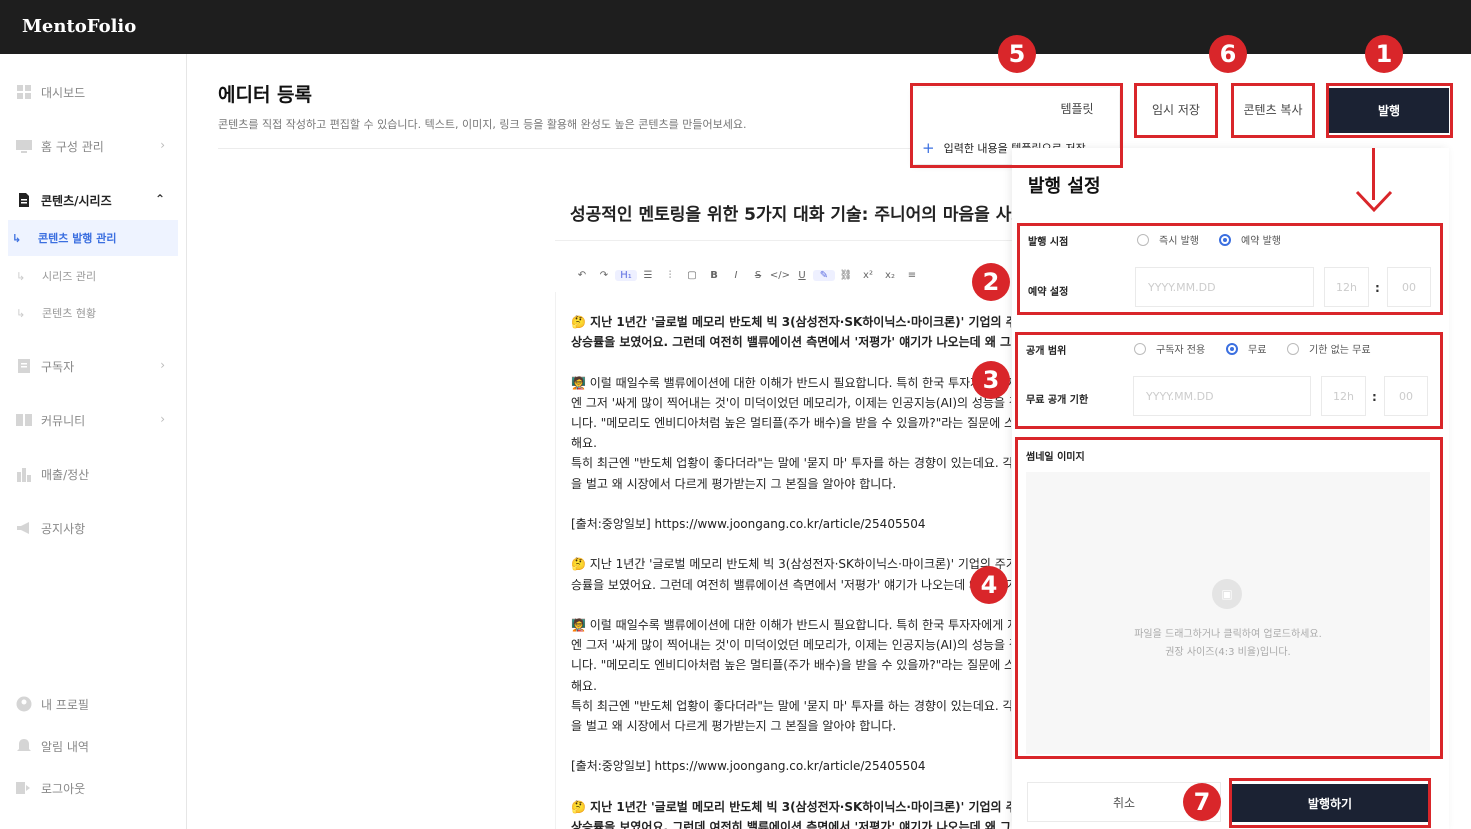  What do you see at coordinates (93, 528) in the screenshot?
I see `sidebar-item-notice: 공지사항` at bounding box center [93, 528].